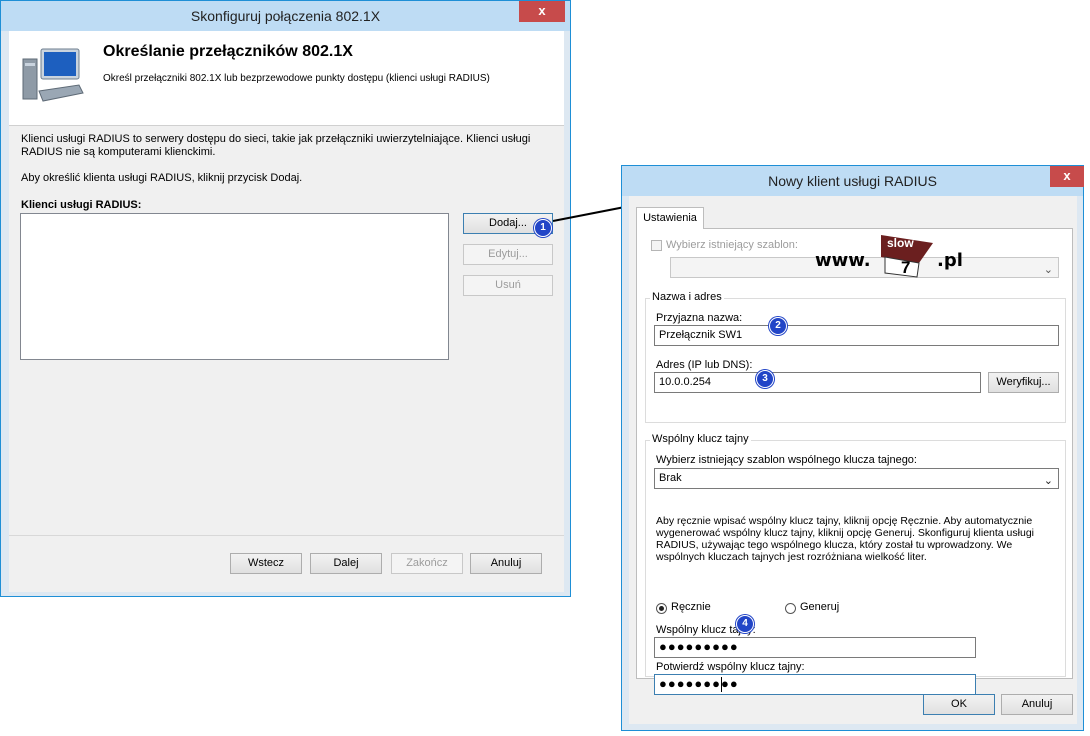 This screenshot has width=1090, height=736. I want to click on shared-secret-field: ●●●●●●●●●, so click(815, 647).